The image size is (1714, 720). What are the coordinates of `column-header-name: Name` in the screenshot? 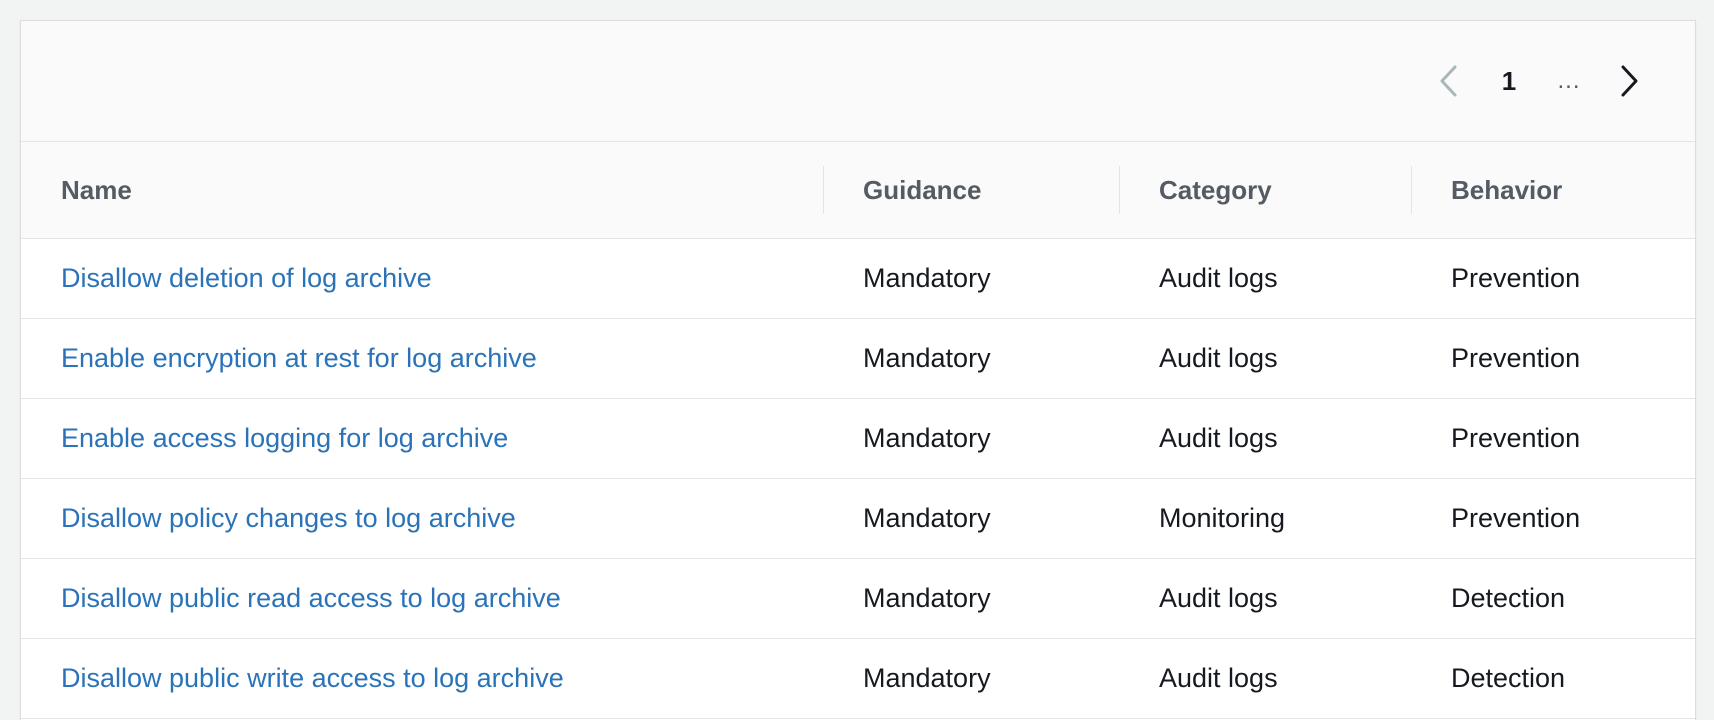 It's located at (422, 190).